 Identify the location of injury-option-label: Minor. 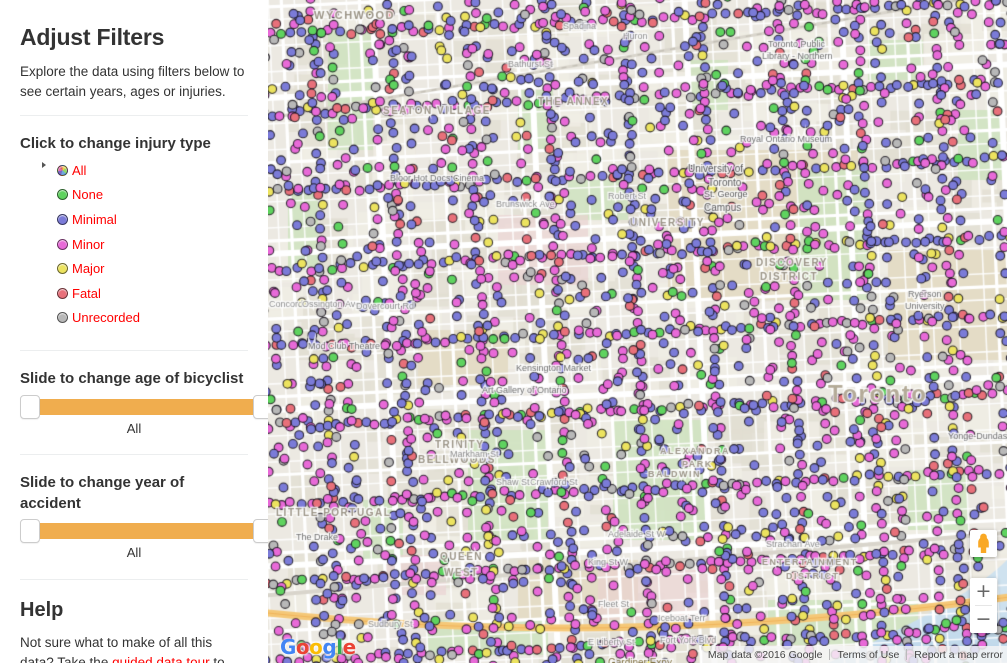
(88, 244).